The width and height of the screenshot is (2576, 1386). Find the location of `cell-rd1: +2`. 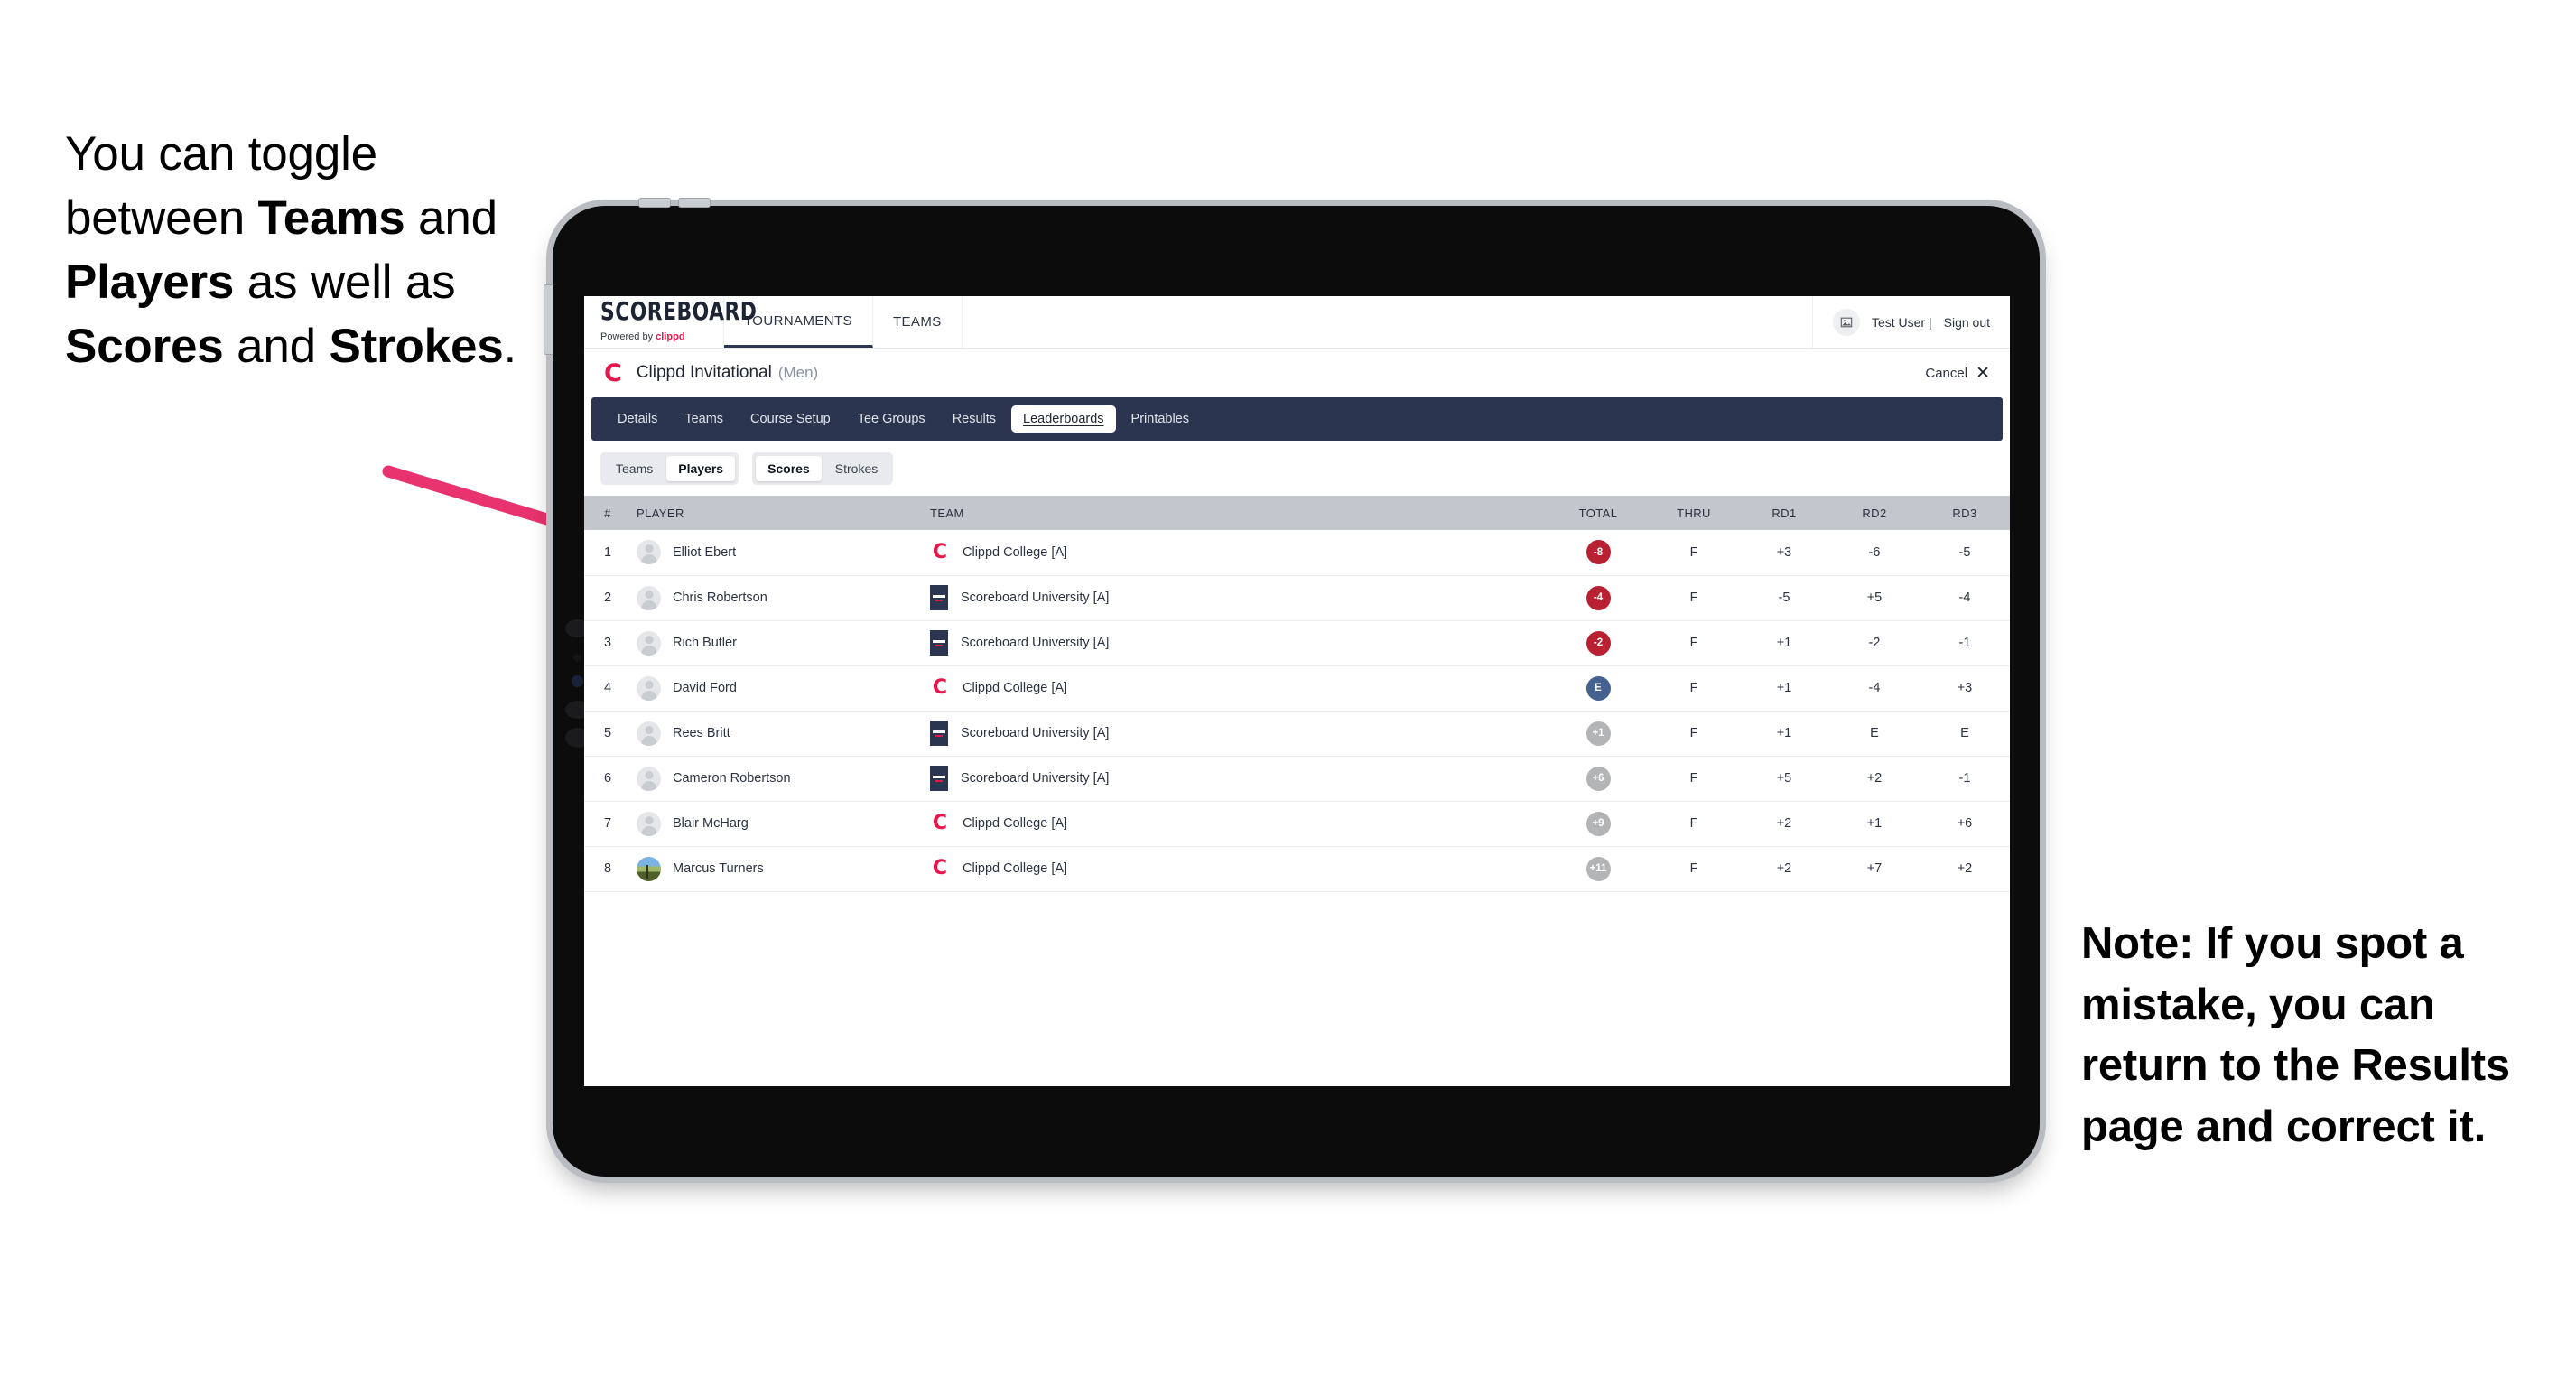

cell-rd1: +2 is located at coordinates (1784, 868).